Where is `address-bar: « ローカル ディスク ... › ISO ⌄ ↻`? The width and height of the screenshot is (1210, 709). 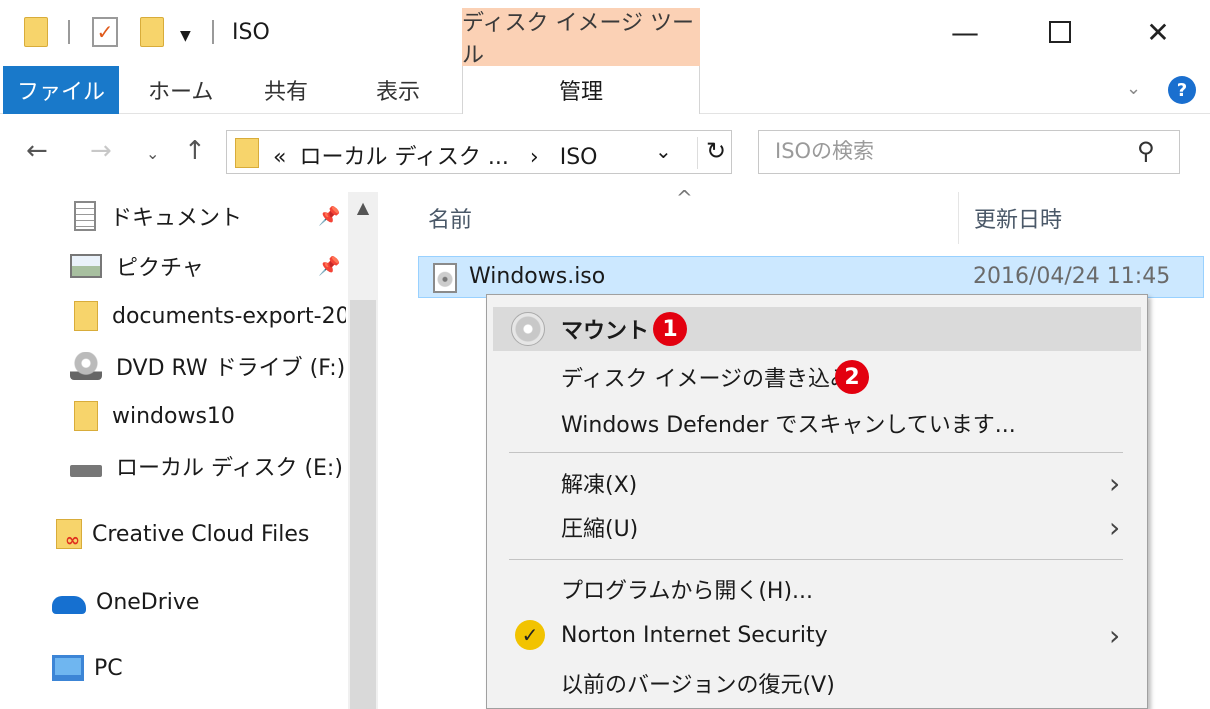 address-bar: « ローカル ディスク ... › ISO ⌄ ↻ is located at coordinates (479, 152).